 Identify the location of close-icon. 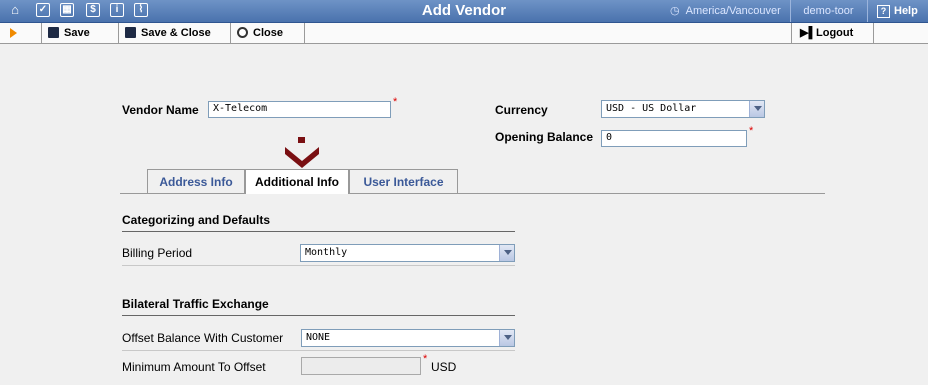
(242, 32).